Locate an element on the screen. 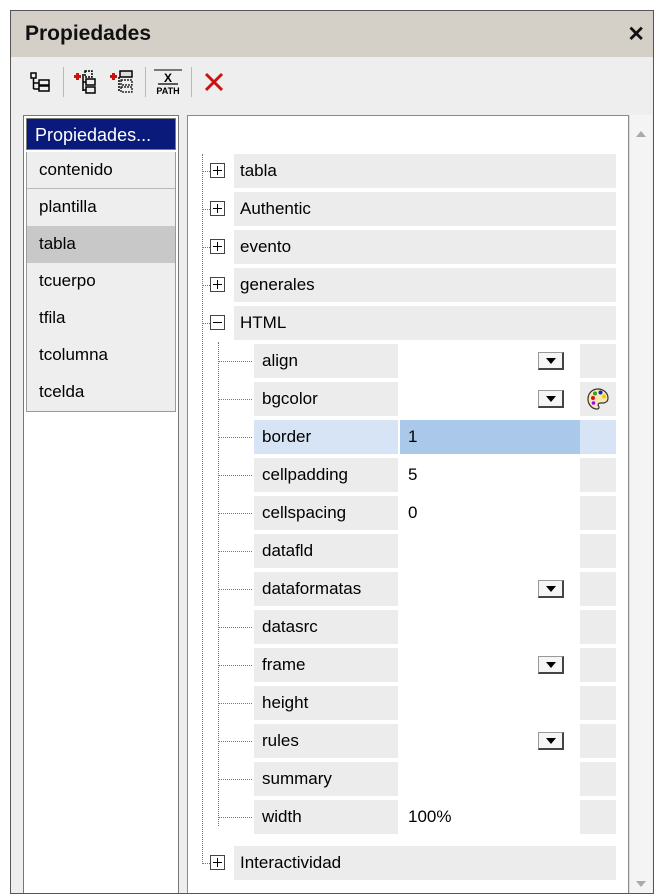  collapse-icon is located at coordinates (217, 322).